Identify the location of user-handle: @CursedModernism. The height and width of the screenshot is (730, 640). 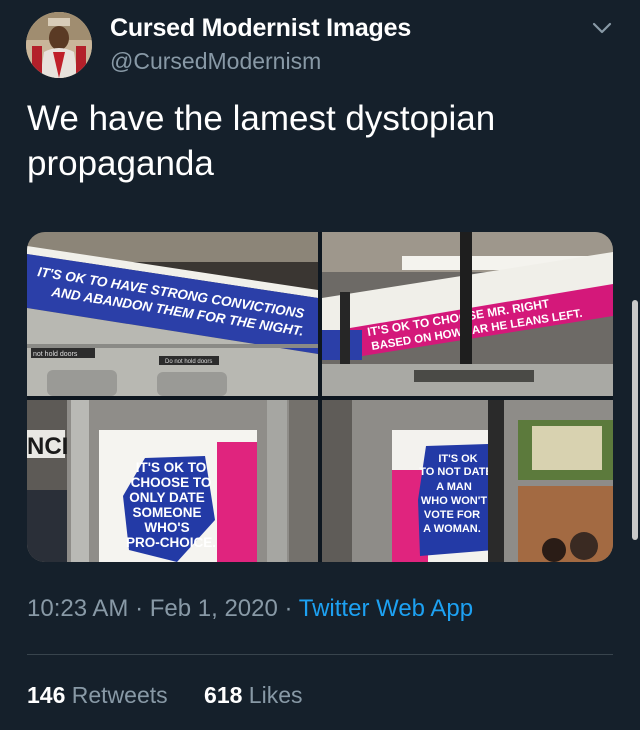
(215, 61).